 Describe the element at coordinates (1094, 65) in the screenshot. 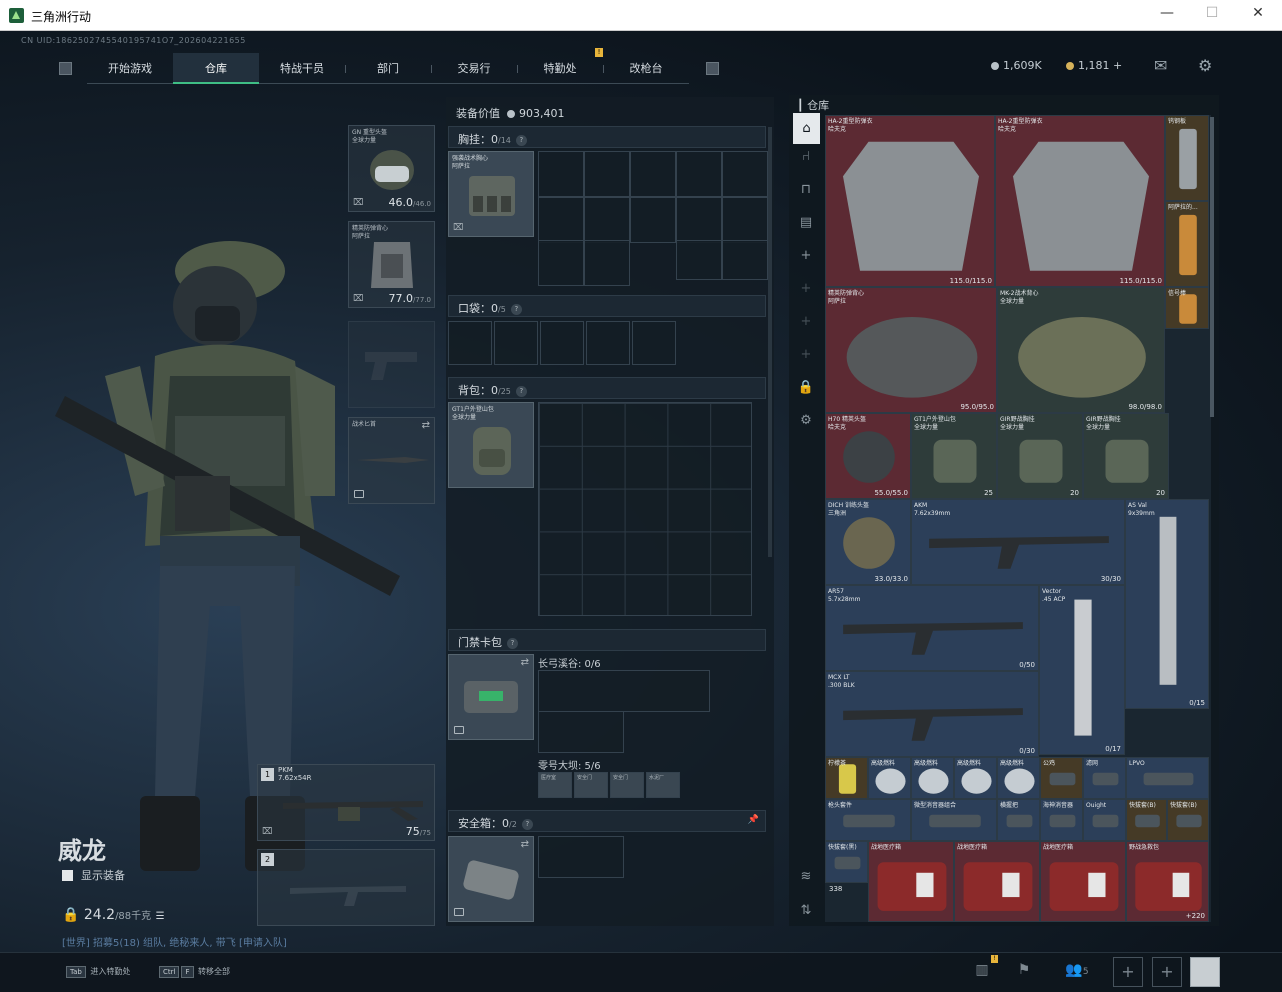

I see `currency-gold: 1,181 +` at that location.